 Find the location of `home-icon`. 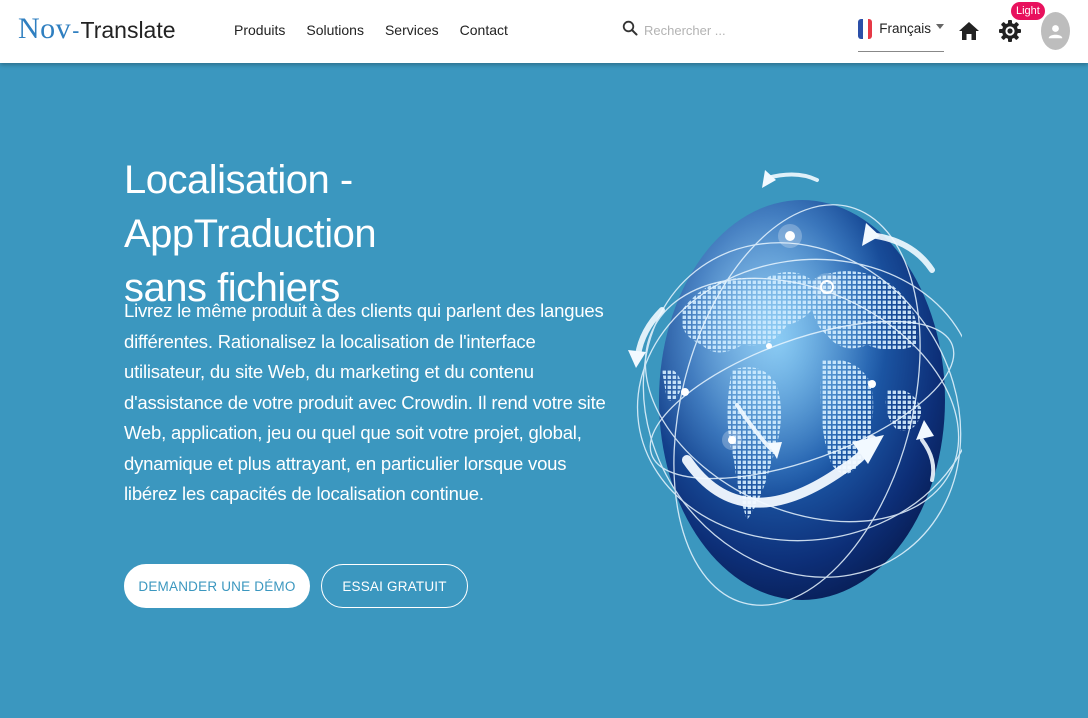

home-icon is located at coordinates (969, 31).